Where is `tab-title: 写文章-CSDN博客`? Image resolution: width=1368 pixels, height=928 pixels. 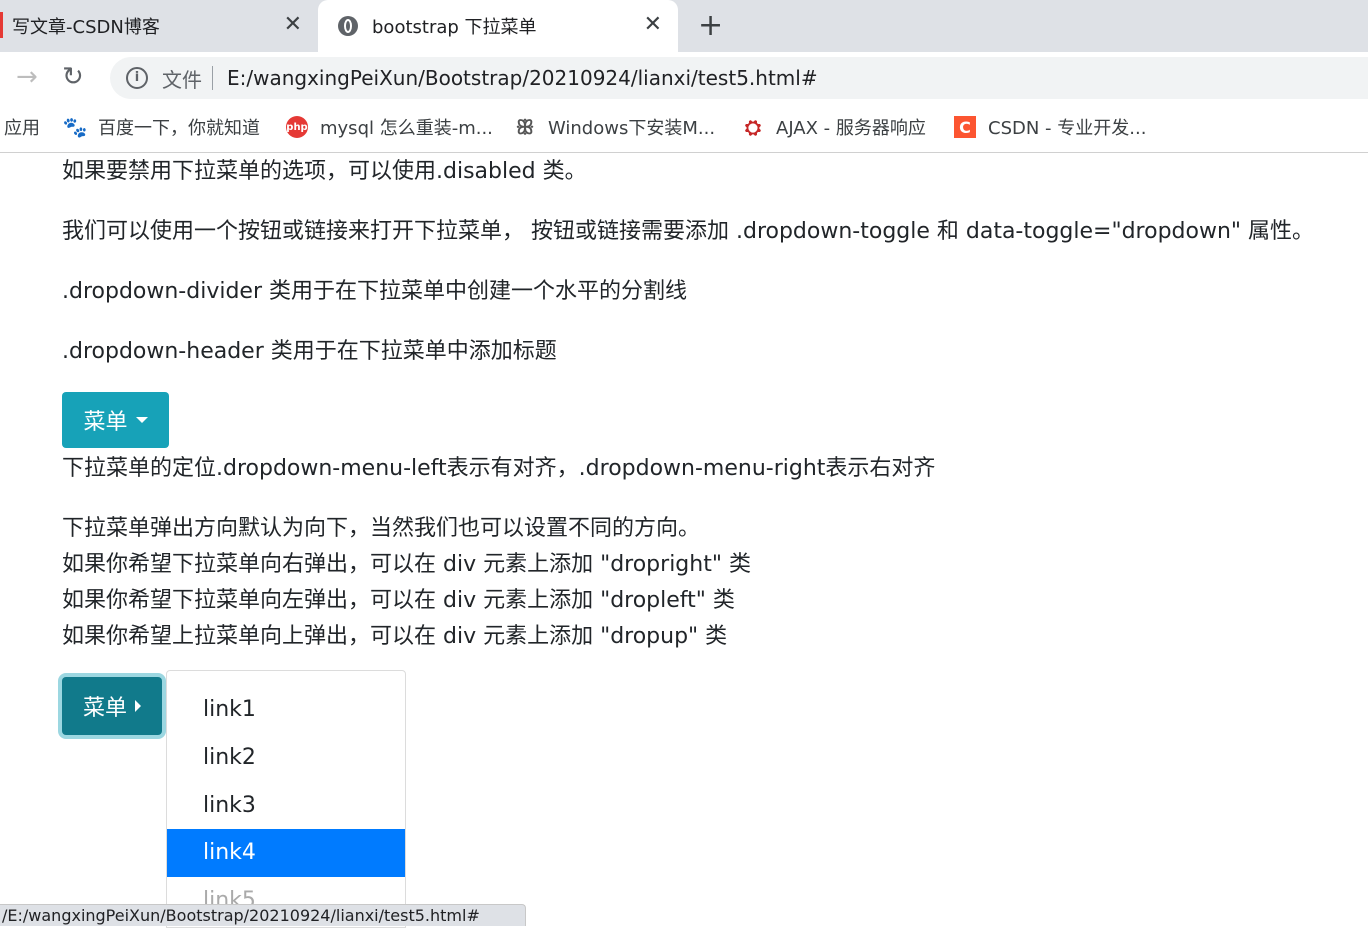 tab-title: 写文章-CSDN博客 is located at coordinates (86, 27).